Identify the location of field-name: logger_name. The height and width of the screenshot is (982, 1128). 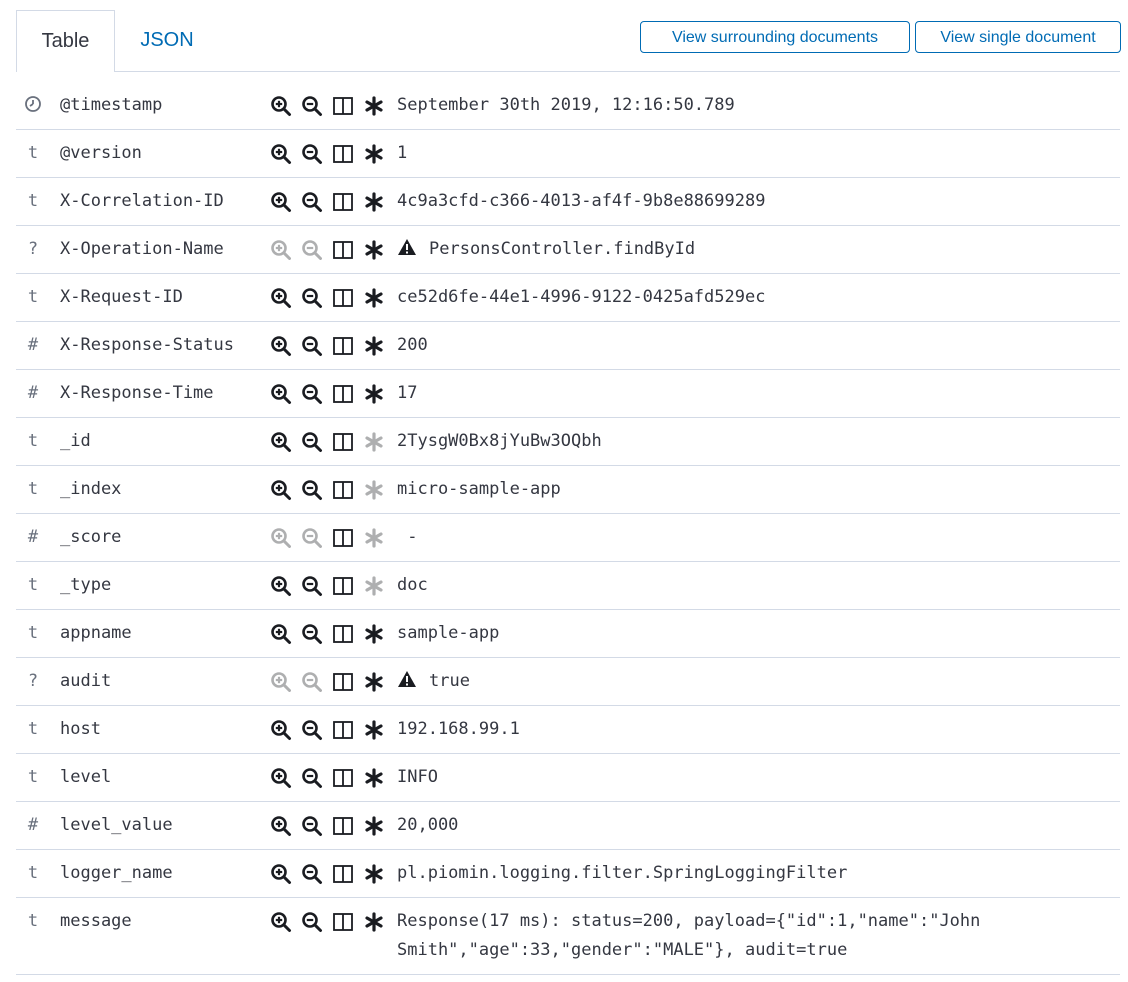
(116, 873).